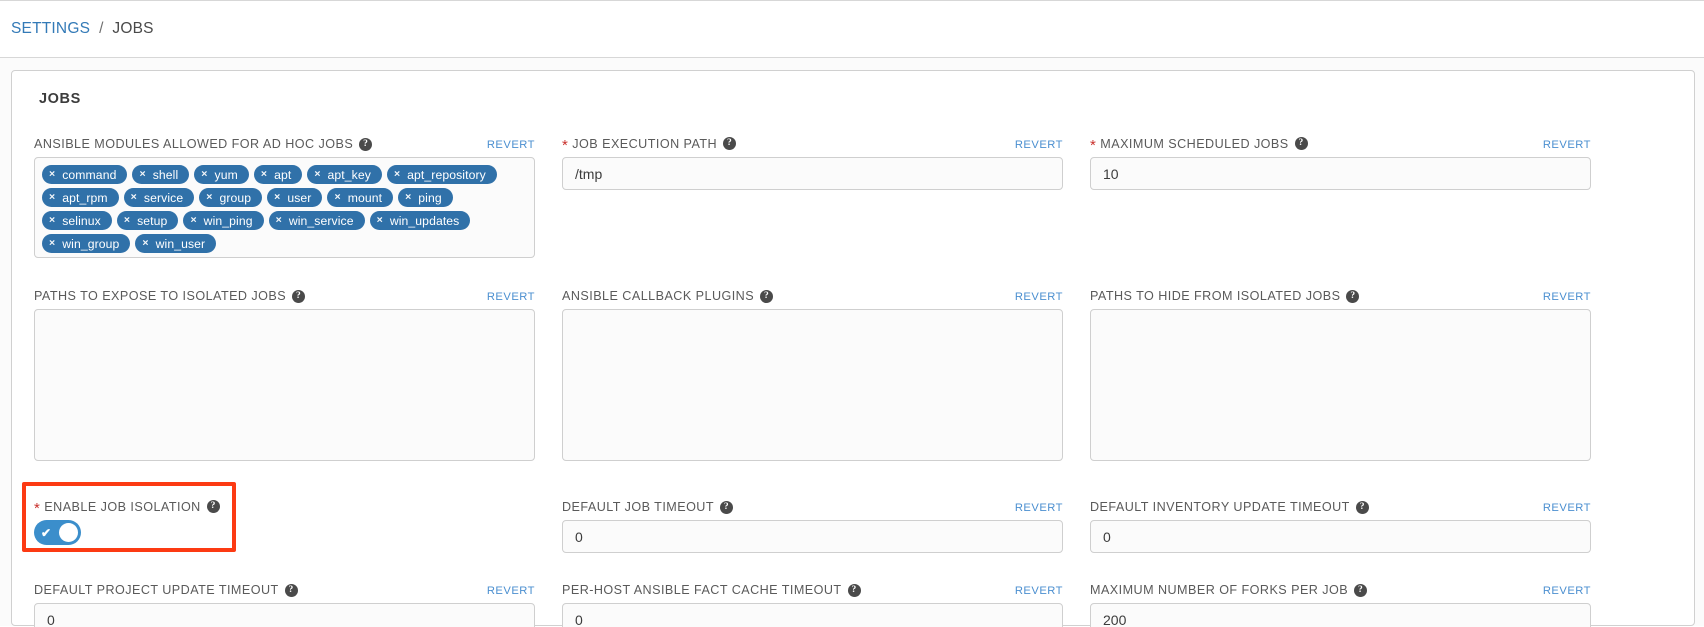 This screenshot has width=1704, height=627. What do you see at coordinates (1039, 297) in the screenshot?
I see `revert-ansible-callback-plugins: REVERT` at bounding box center [1039, 297].